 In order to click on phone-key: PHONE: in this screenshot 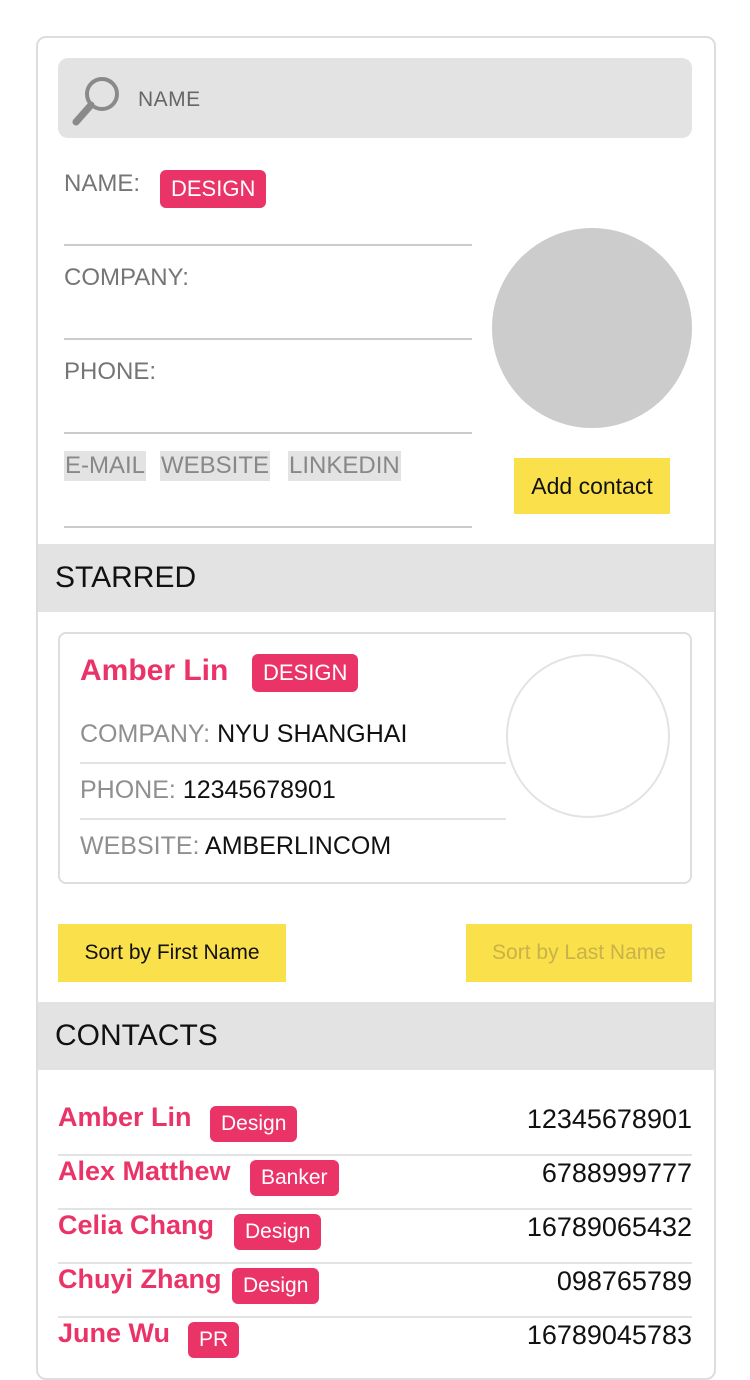, I will do `click(128, 790)`.